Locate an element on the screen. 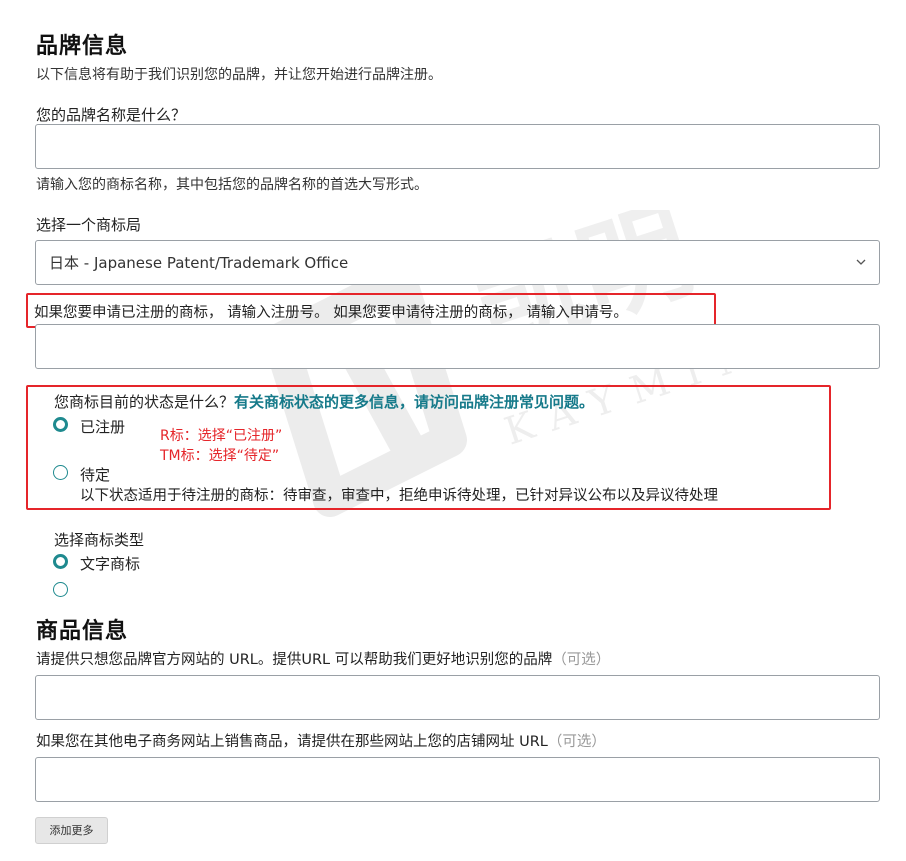 This screenshot has height=861, width=906. trademark-type-label: 选择商标类型 is located at coordinates (99, 540).